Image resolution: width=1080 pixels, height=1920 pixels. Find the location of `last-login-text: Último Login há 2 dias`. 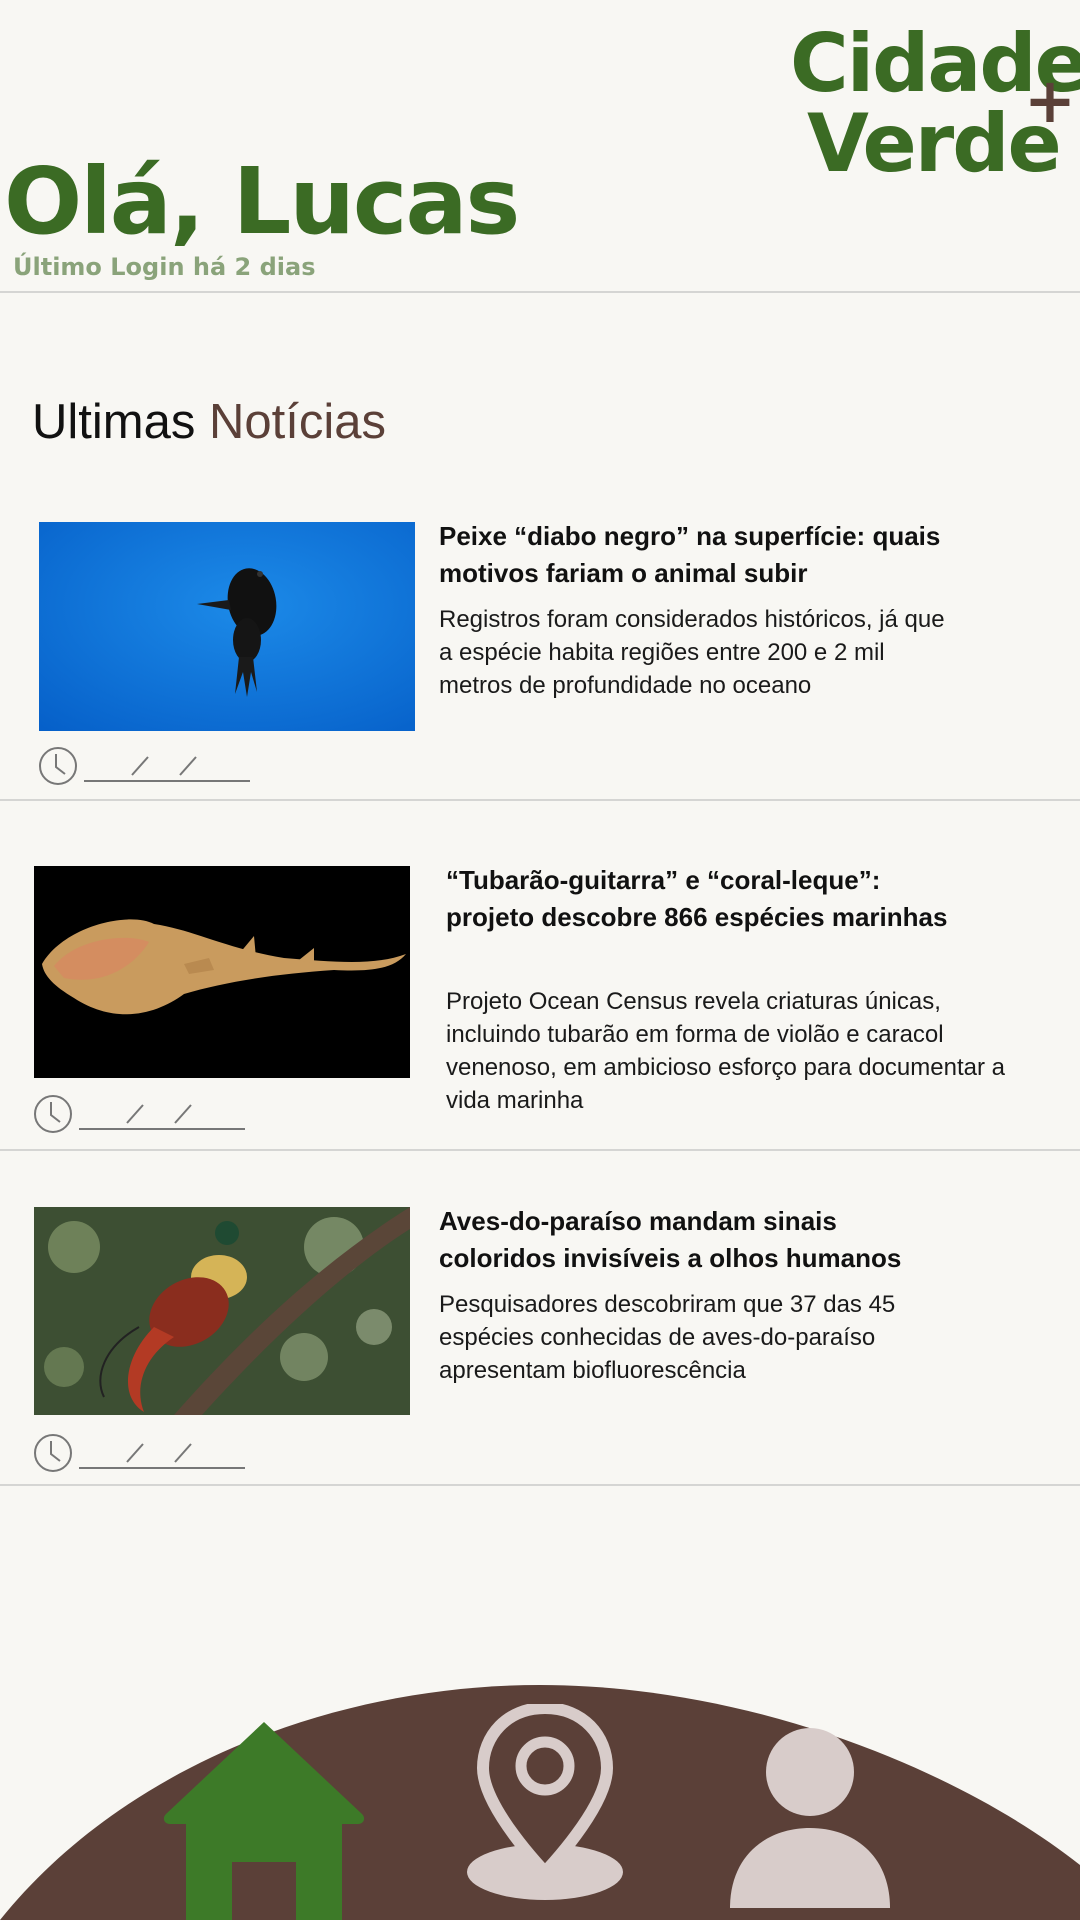

last-login-text: Último Login há 2 dias is located at coordinates (164, 267).